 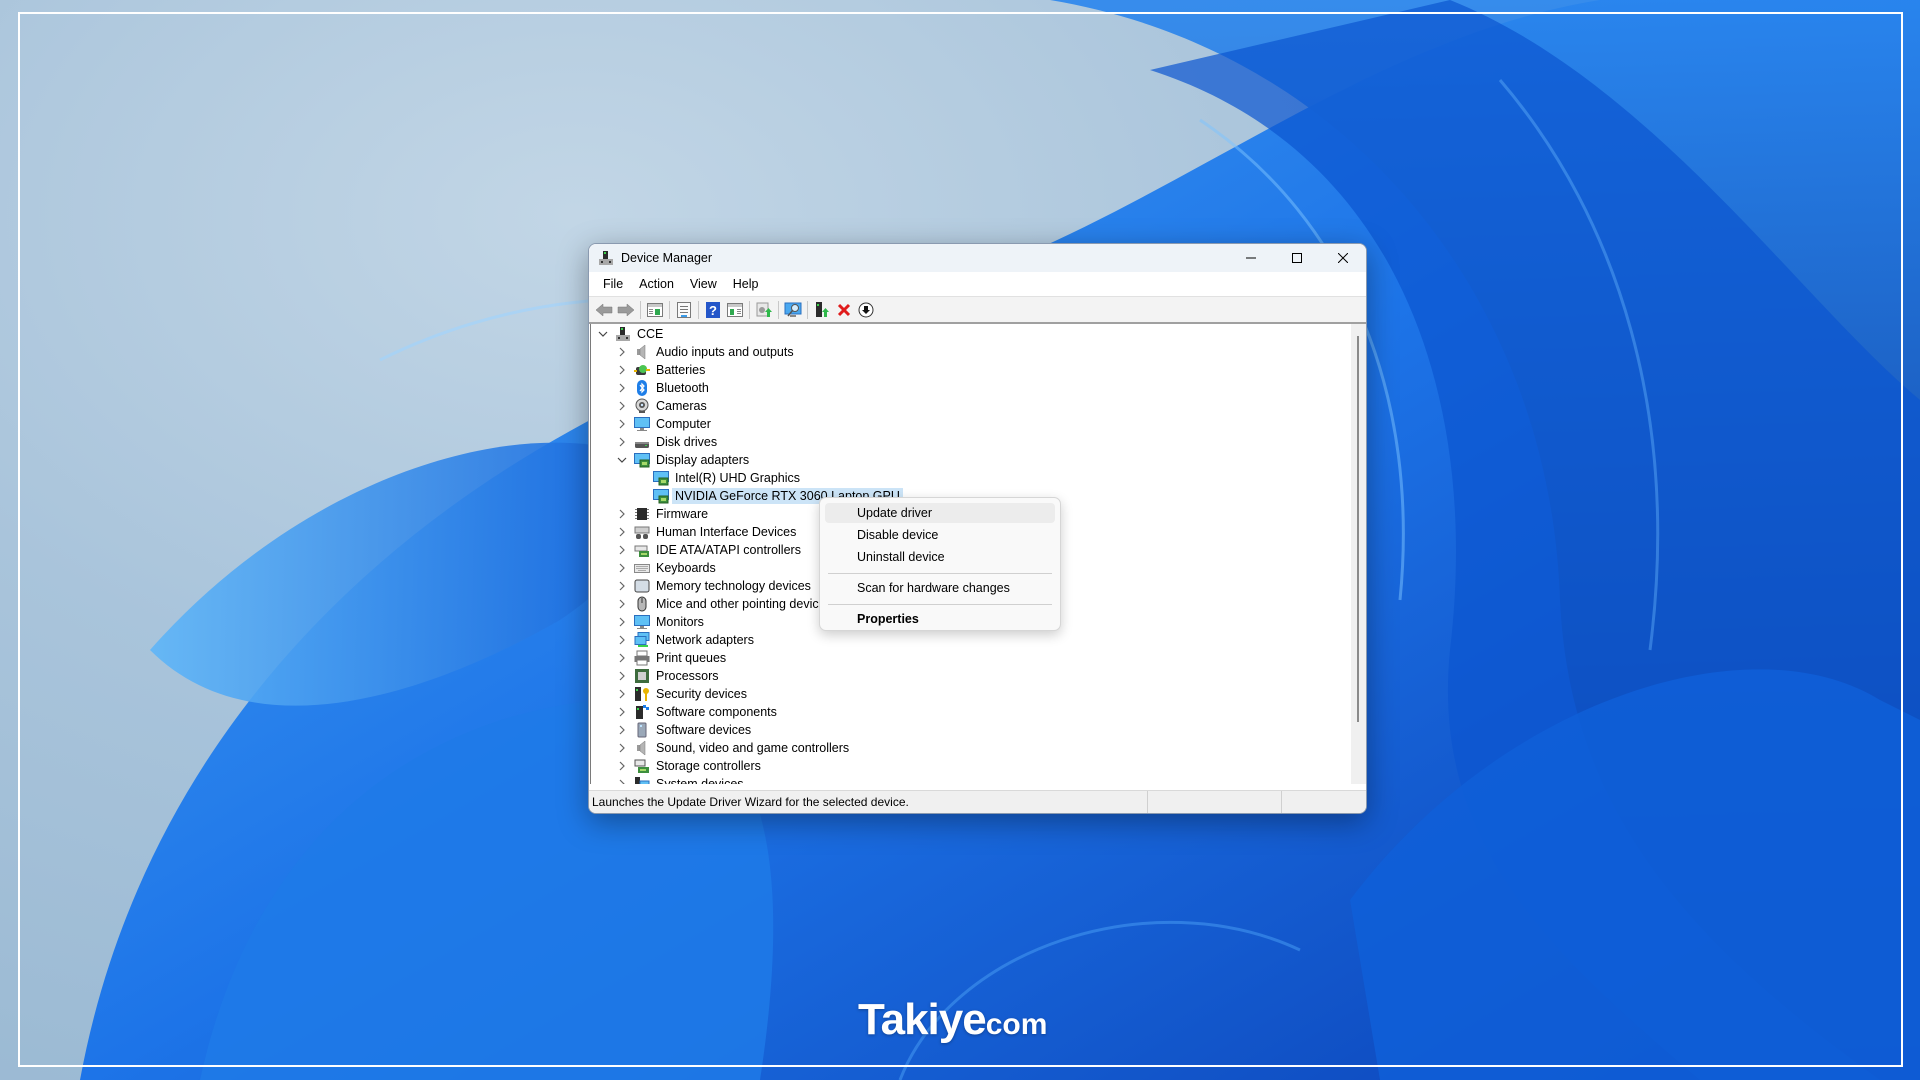 I want to click on tree-item-label: Human Interface Devices, so click(x=726, y=532).